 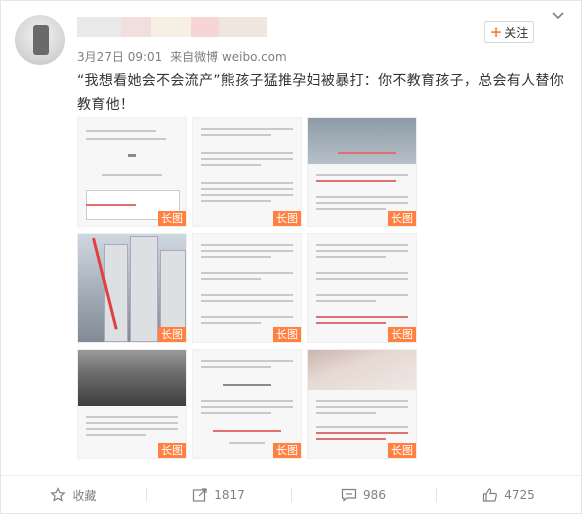 What do you see at coordinates (558, 16) in the screenshot?
I see `chevron-down-icon` at bounding box center [558, 16].